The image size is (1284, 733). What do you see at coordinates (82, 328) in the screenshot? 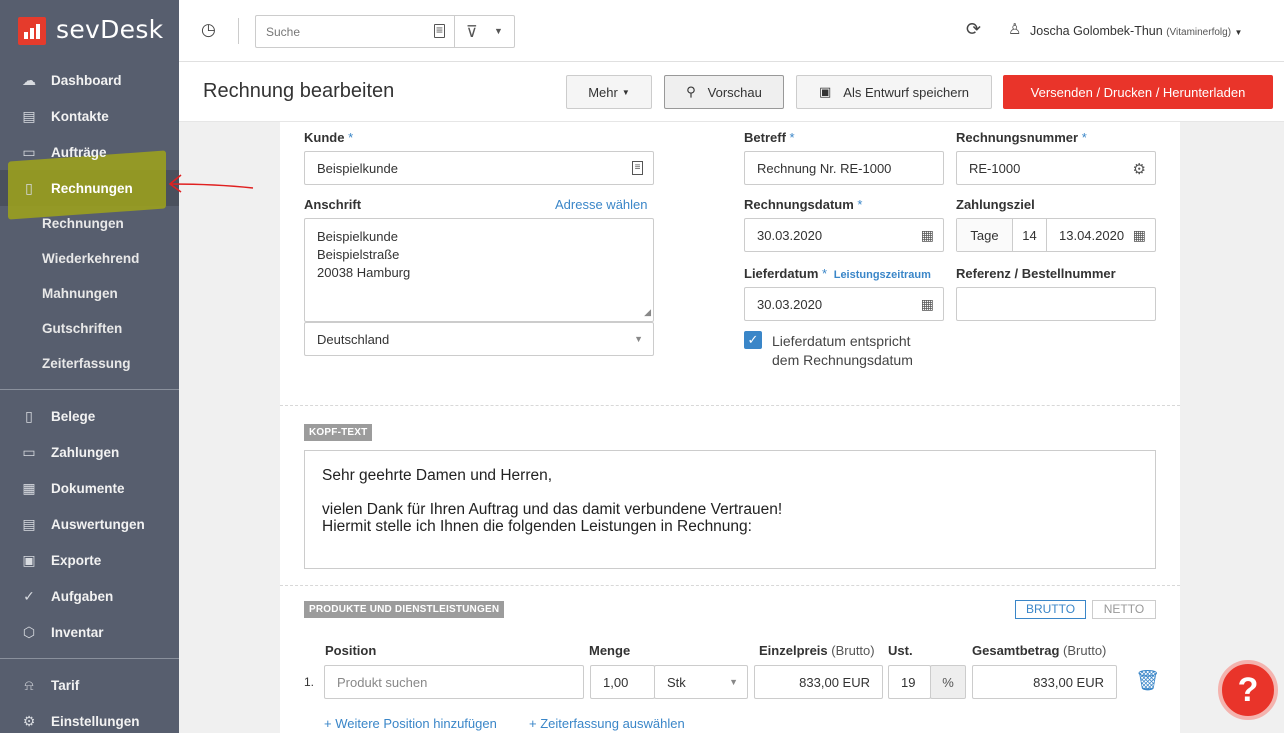
I see `subnav-gutschriften: Gutschriften` at bounding box center [82, 328].